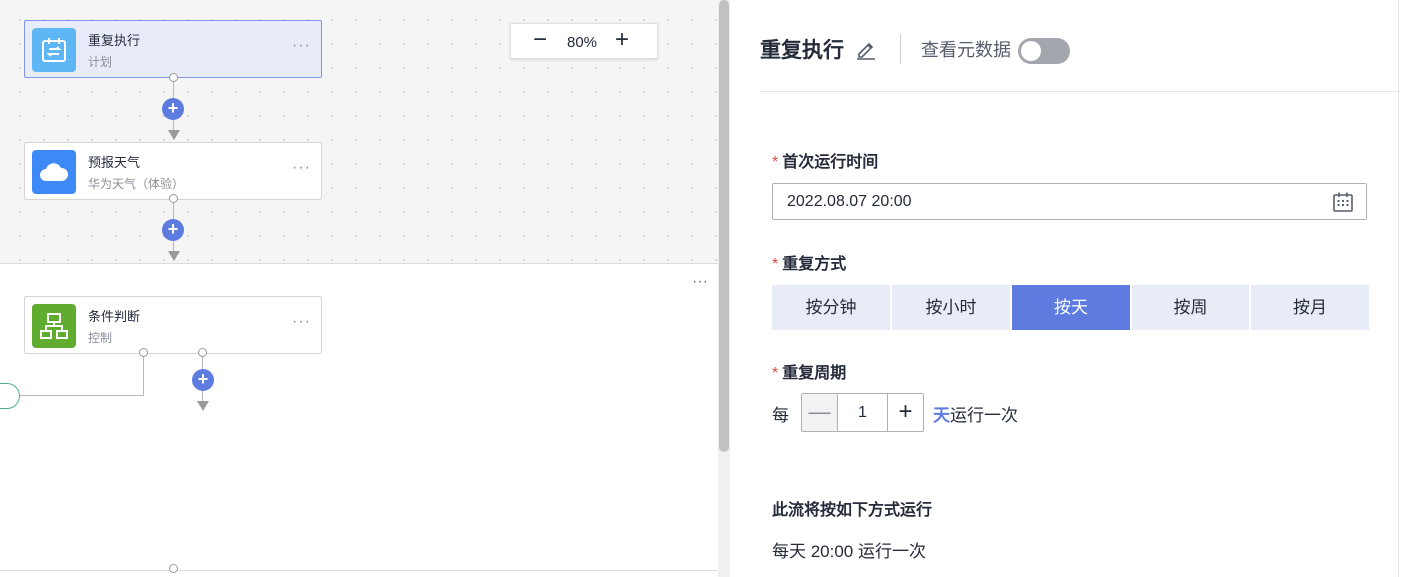  Describe the element at coordinates (54, 326) in the screenshot. I see `flowchart-icon` at that location.